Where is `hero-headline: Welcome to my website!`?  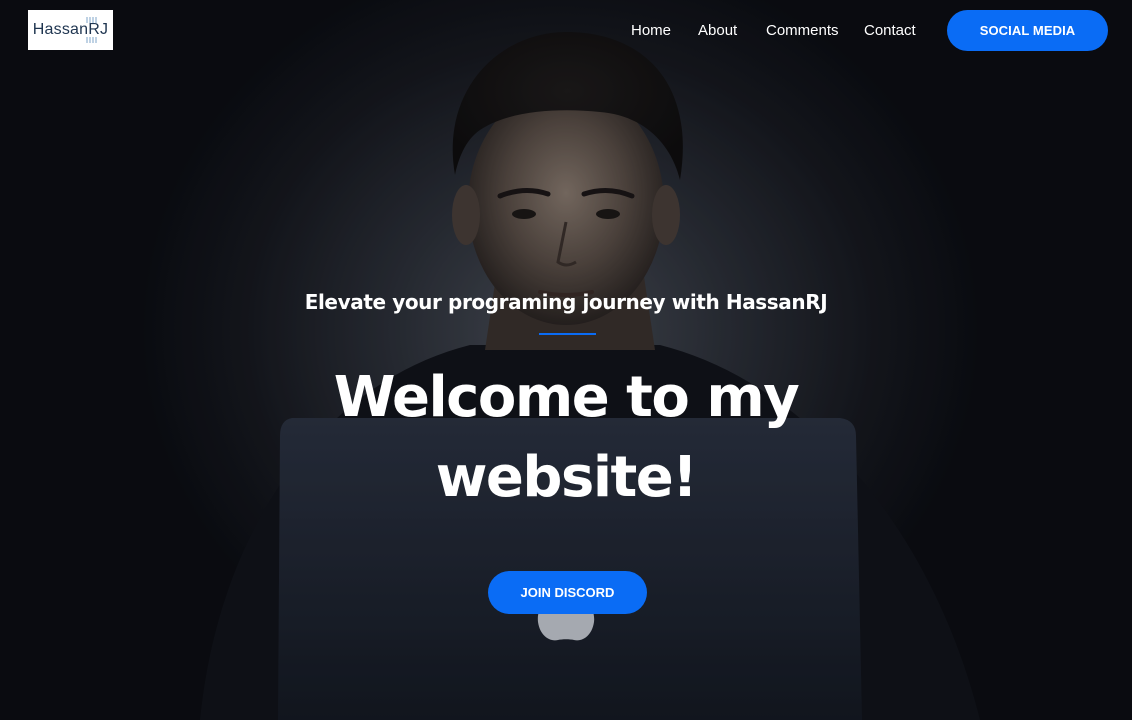 hero-headline: Welcome to my website! is located at coordinates (566, 437).